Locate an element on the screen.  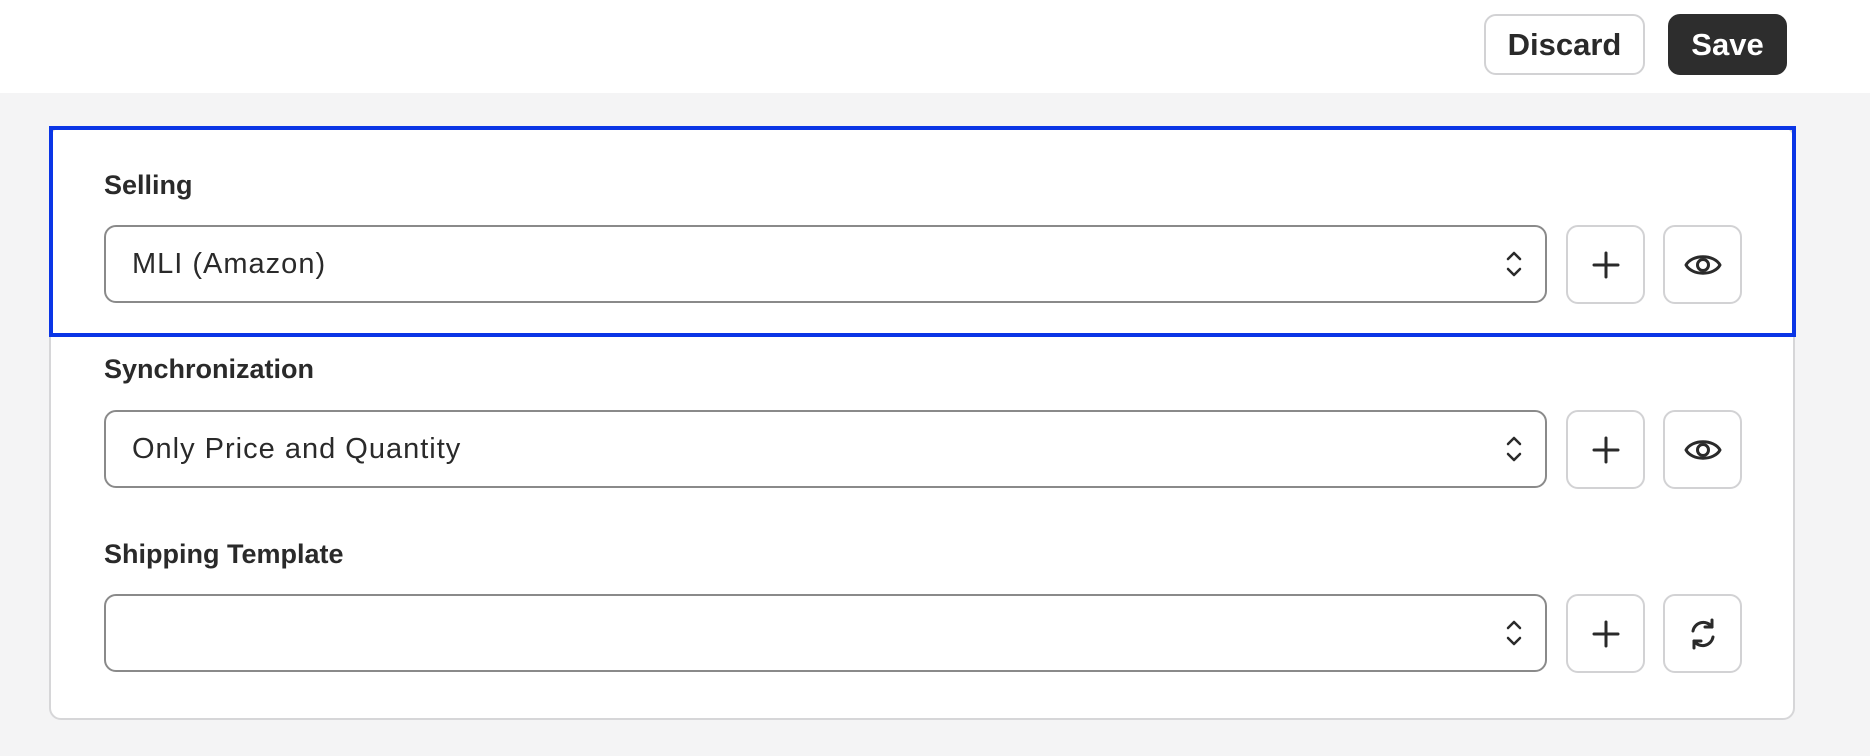
selling-view-button is located at coordinates (1702, 264).